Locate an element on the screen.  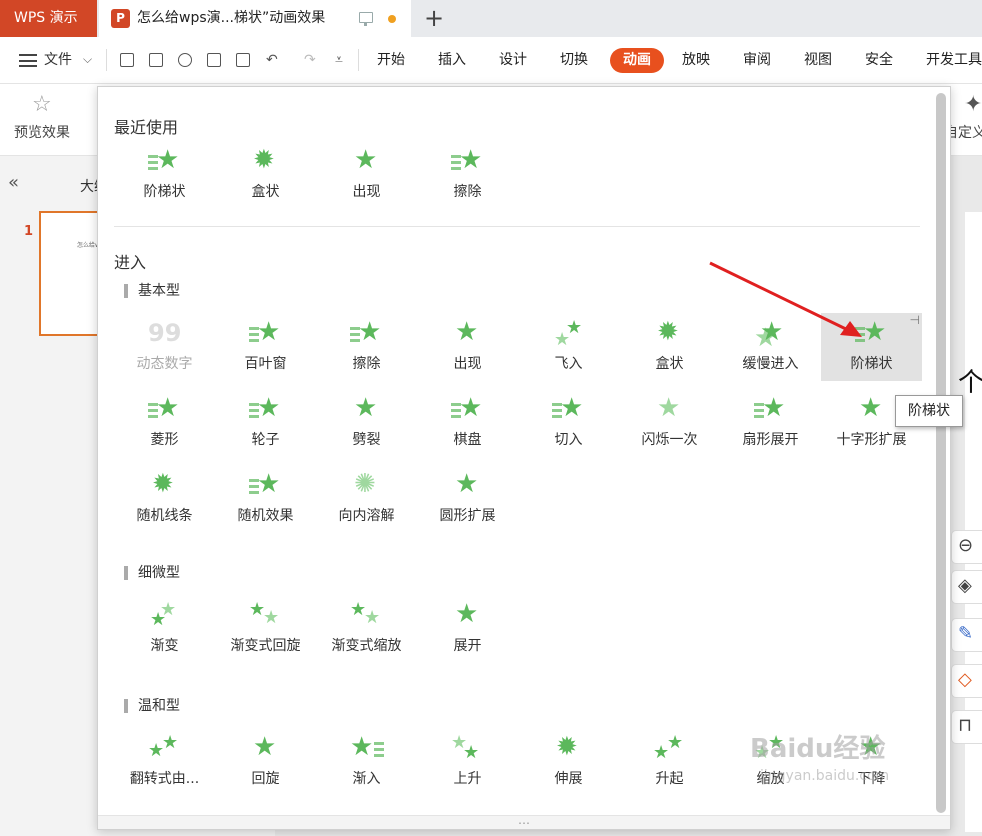
fan-star-icon: ★ is located at coordinates (771, 410).